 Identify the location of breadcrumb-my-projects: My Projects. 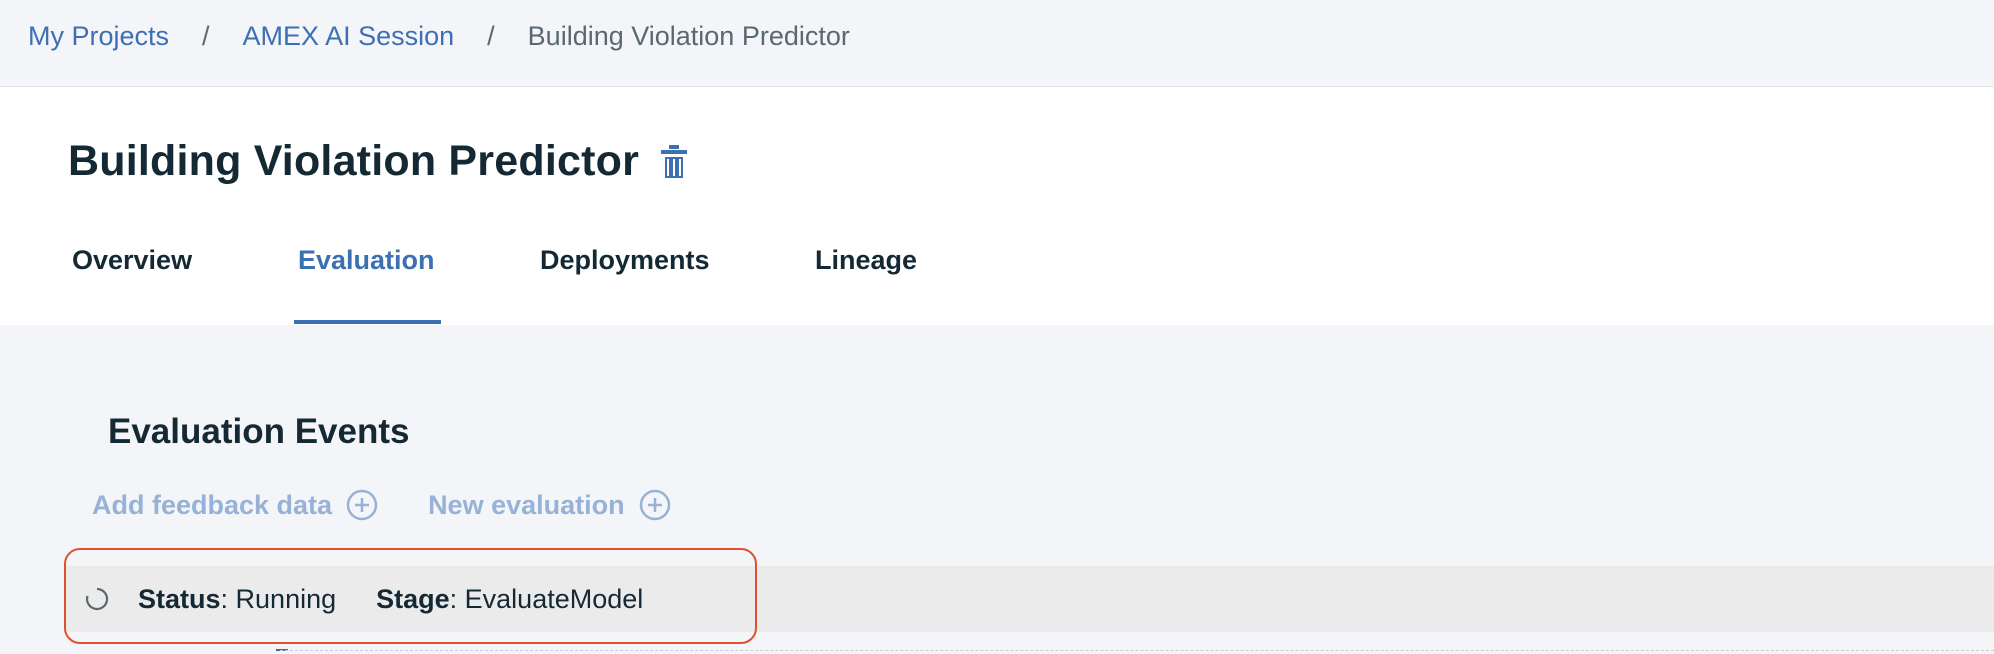
(98, 36).